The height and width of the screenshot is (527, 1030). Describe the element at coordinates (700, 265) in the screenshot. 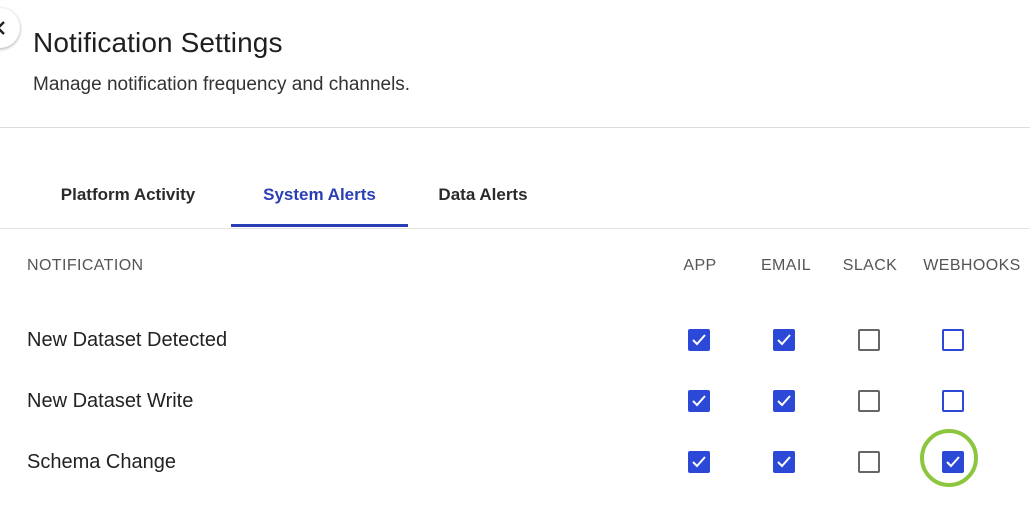

I see `column-header-app: APP` at that location.